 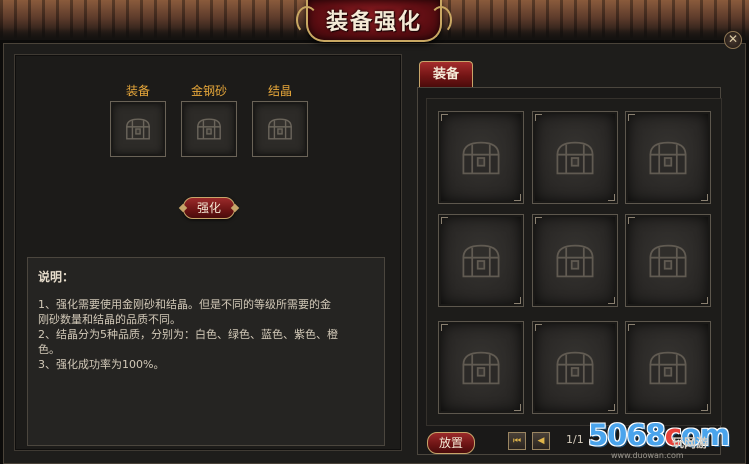 I want to click on prev-page-button: ◀, so click(x=541, y=441).